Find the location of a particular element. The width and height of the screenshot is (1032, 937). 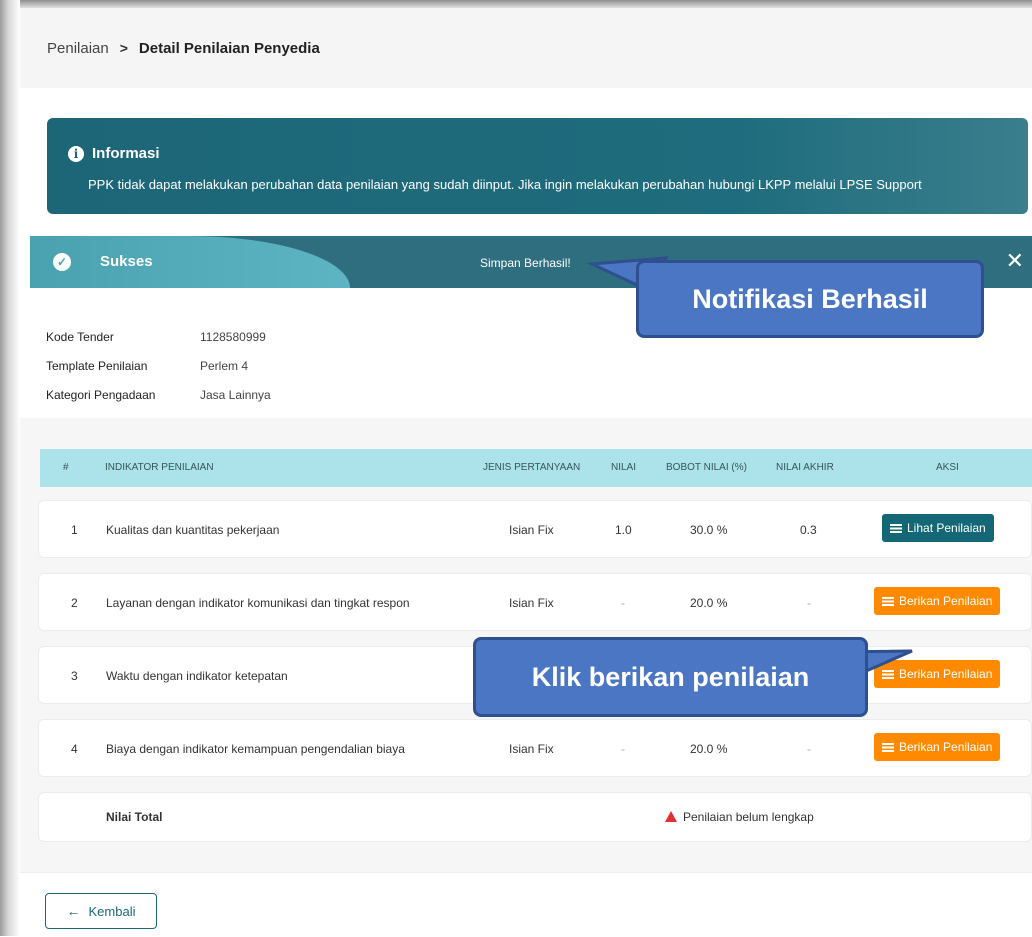

footer-actions: ← Kembali is located at coordinates (526, 904).